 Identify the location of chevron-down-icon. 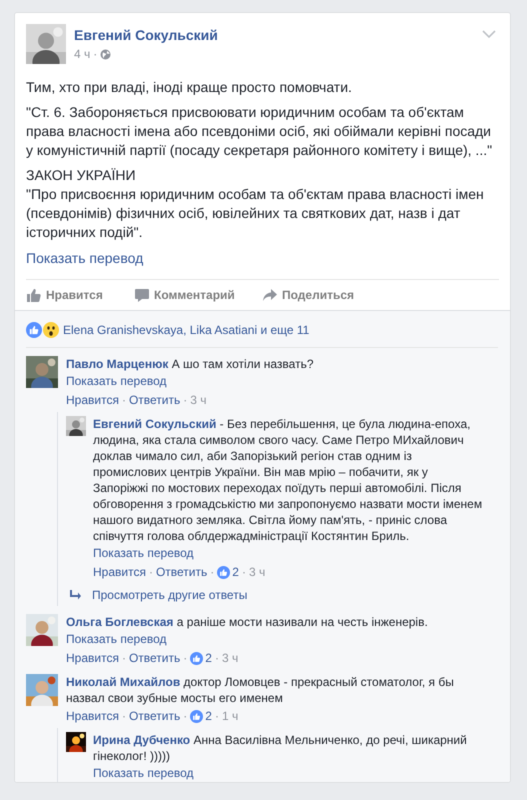
(489, 34).